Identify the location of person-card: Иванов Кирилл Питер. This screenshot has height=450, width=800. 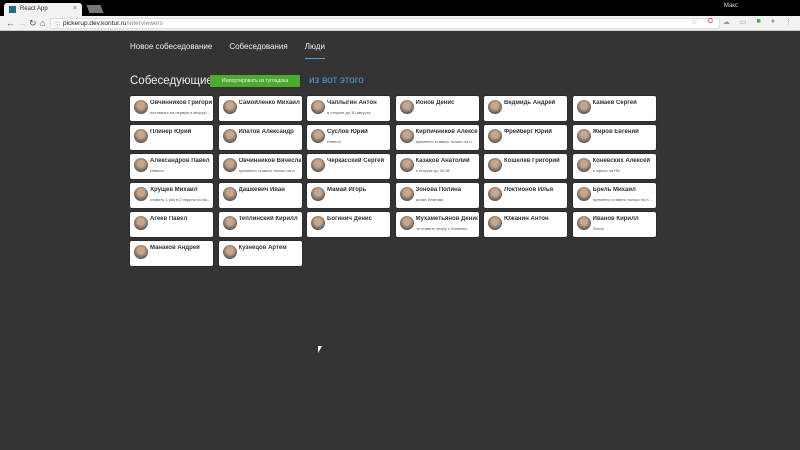
(614, 224).